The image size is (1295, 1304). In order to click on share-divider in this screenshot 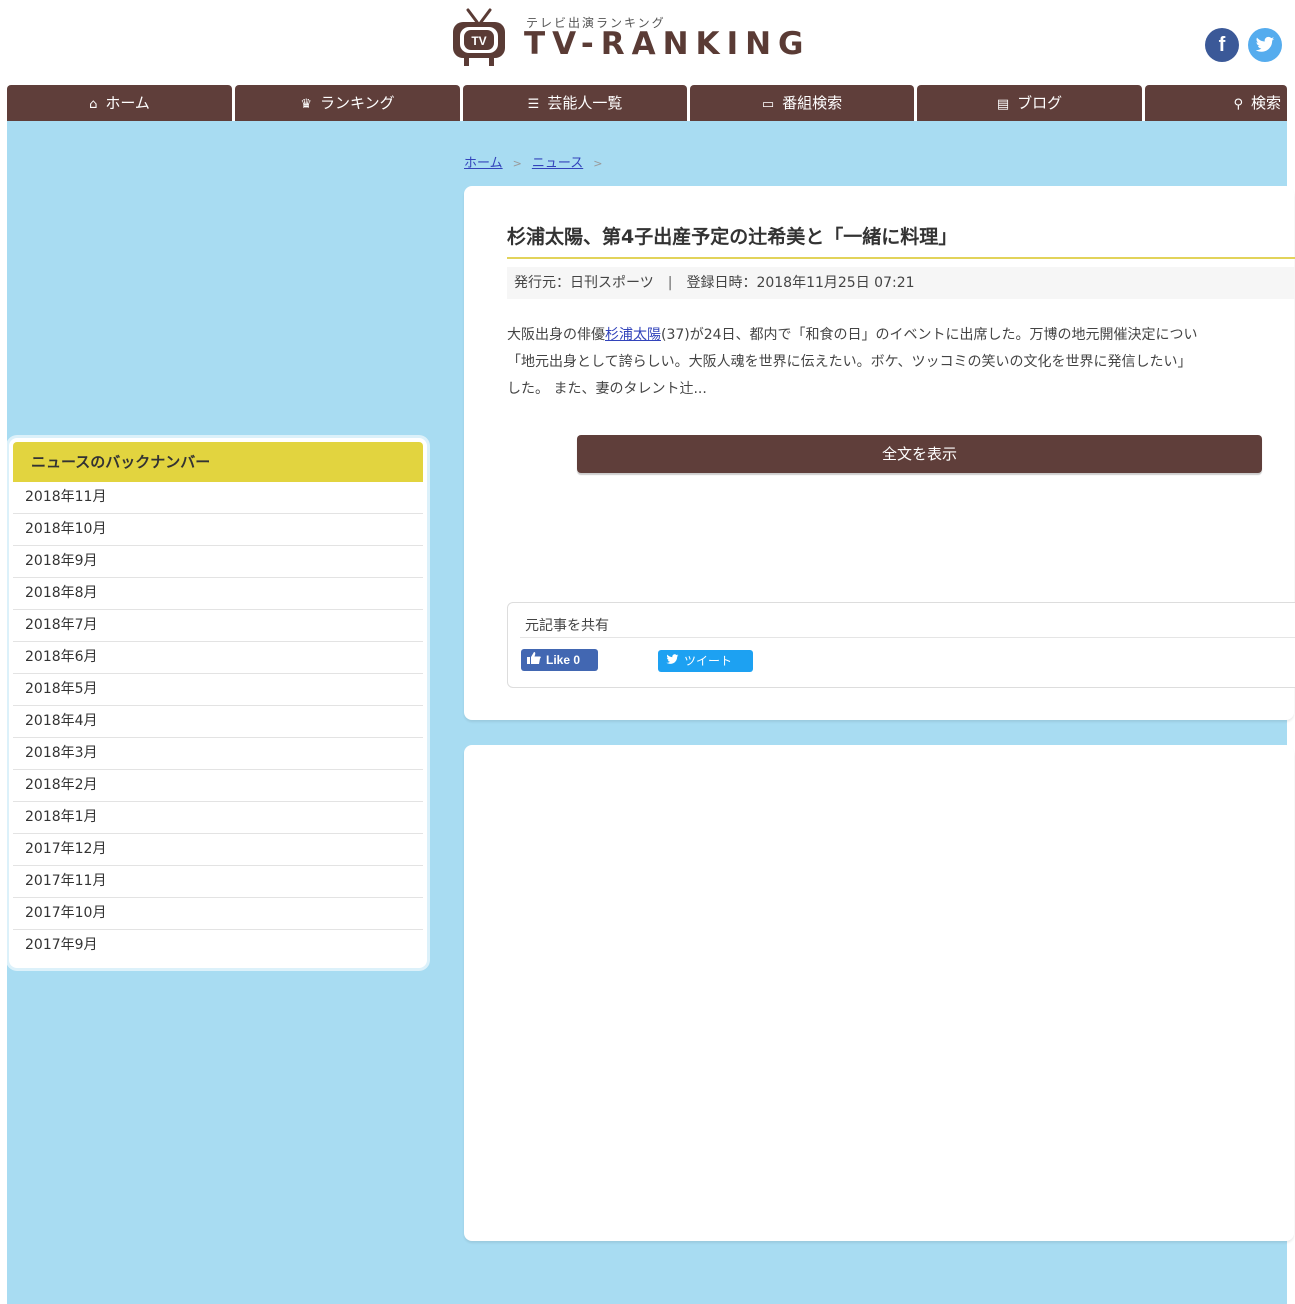, I will do `click(907, 637)`.